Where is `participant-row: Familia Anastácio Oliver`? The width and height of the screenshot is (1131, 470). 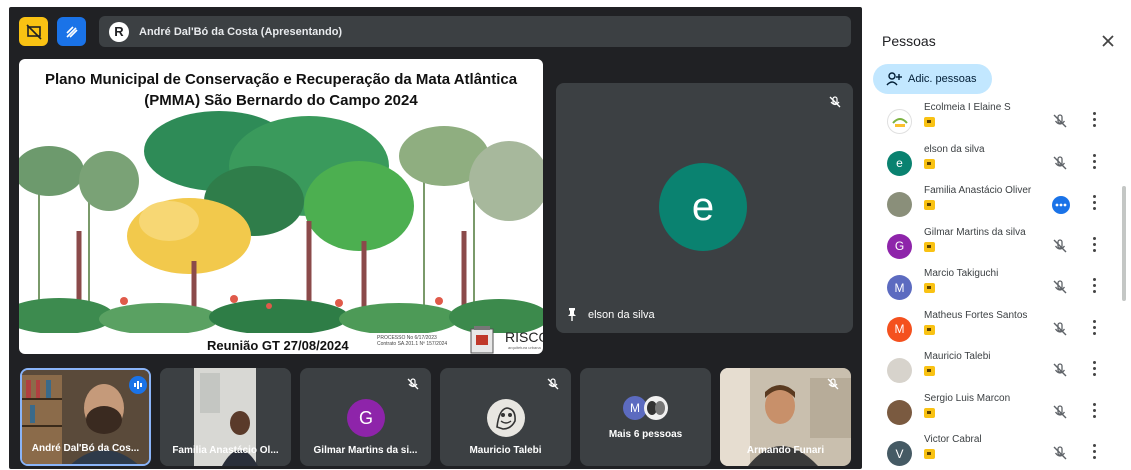
participant-row: Familia Anastácio Oliver is located at coordinates (991, 204).